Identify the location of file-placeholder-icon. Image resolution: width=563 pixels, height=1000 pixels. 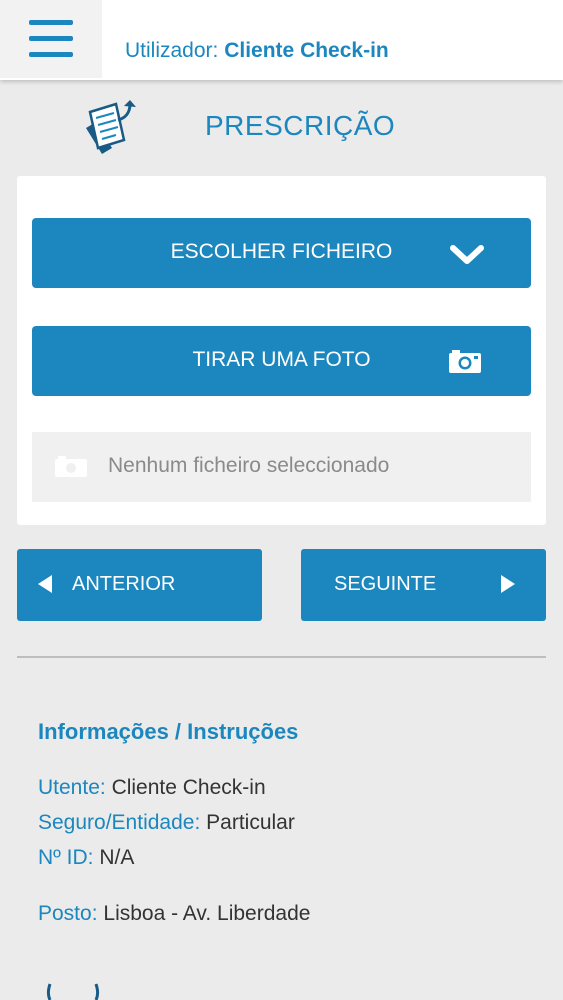
(71, 466).